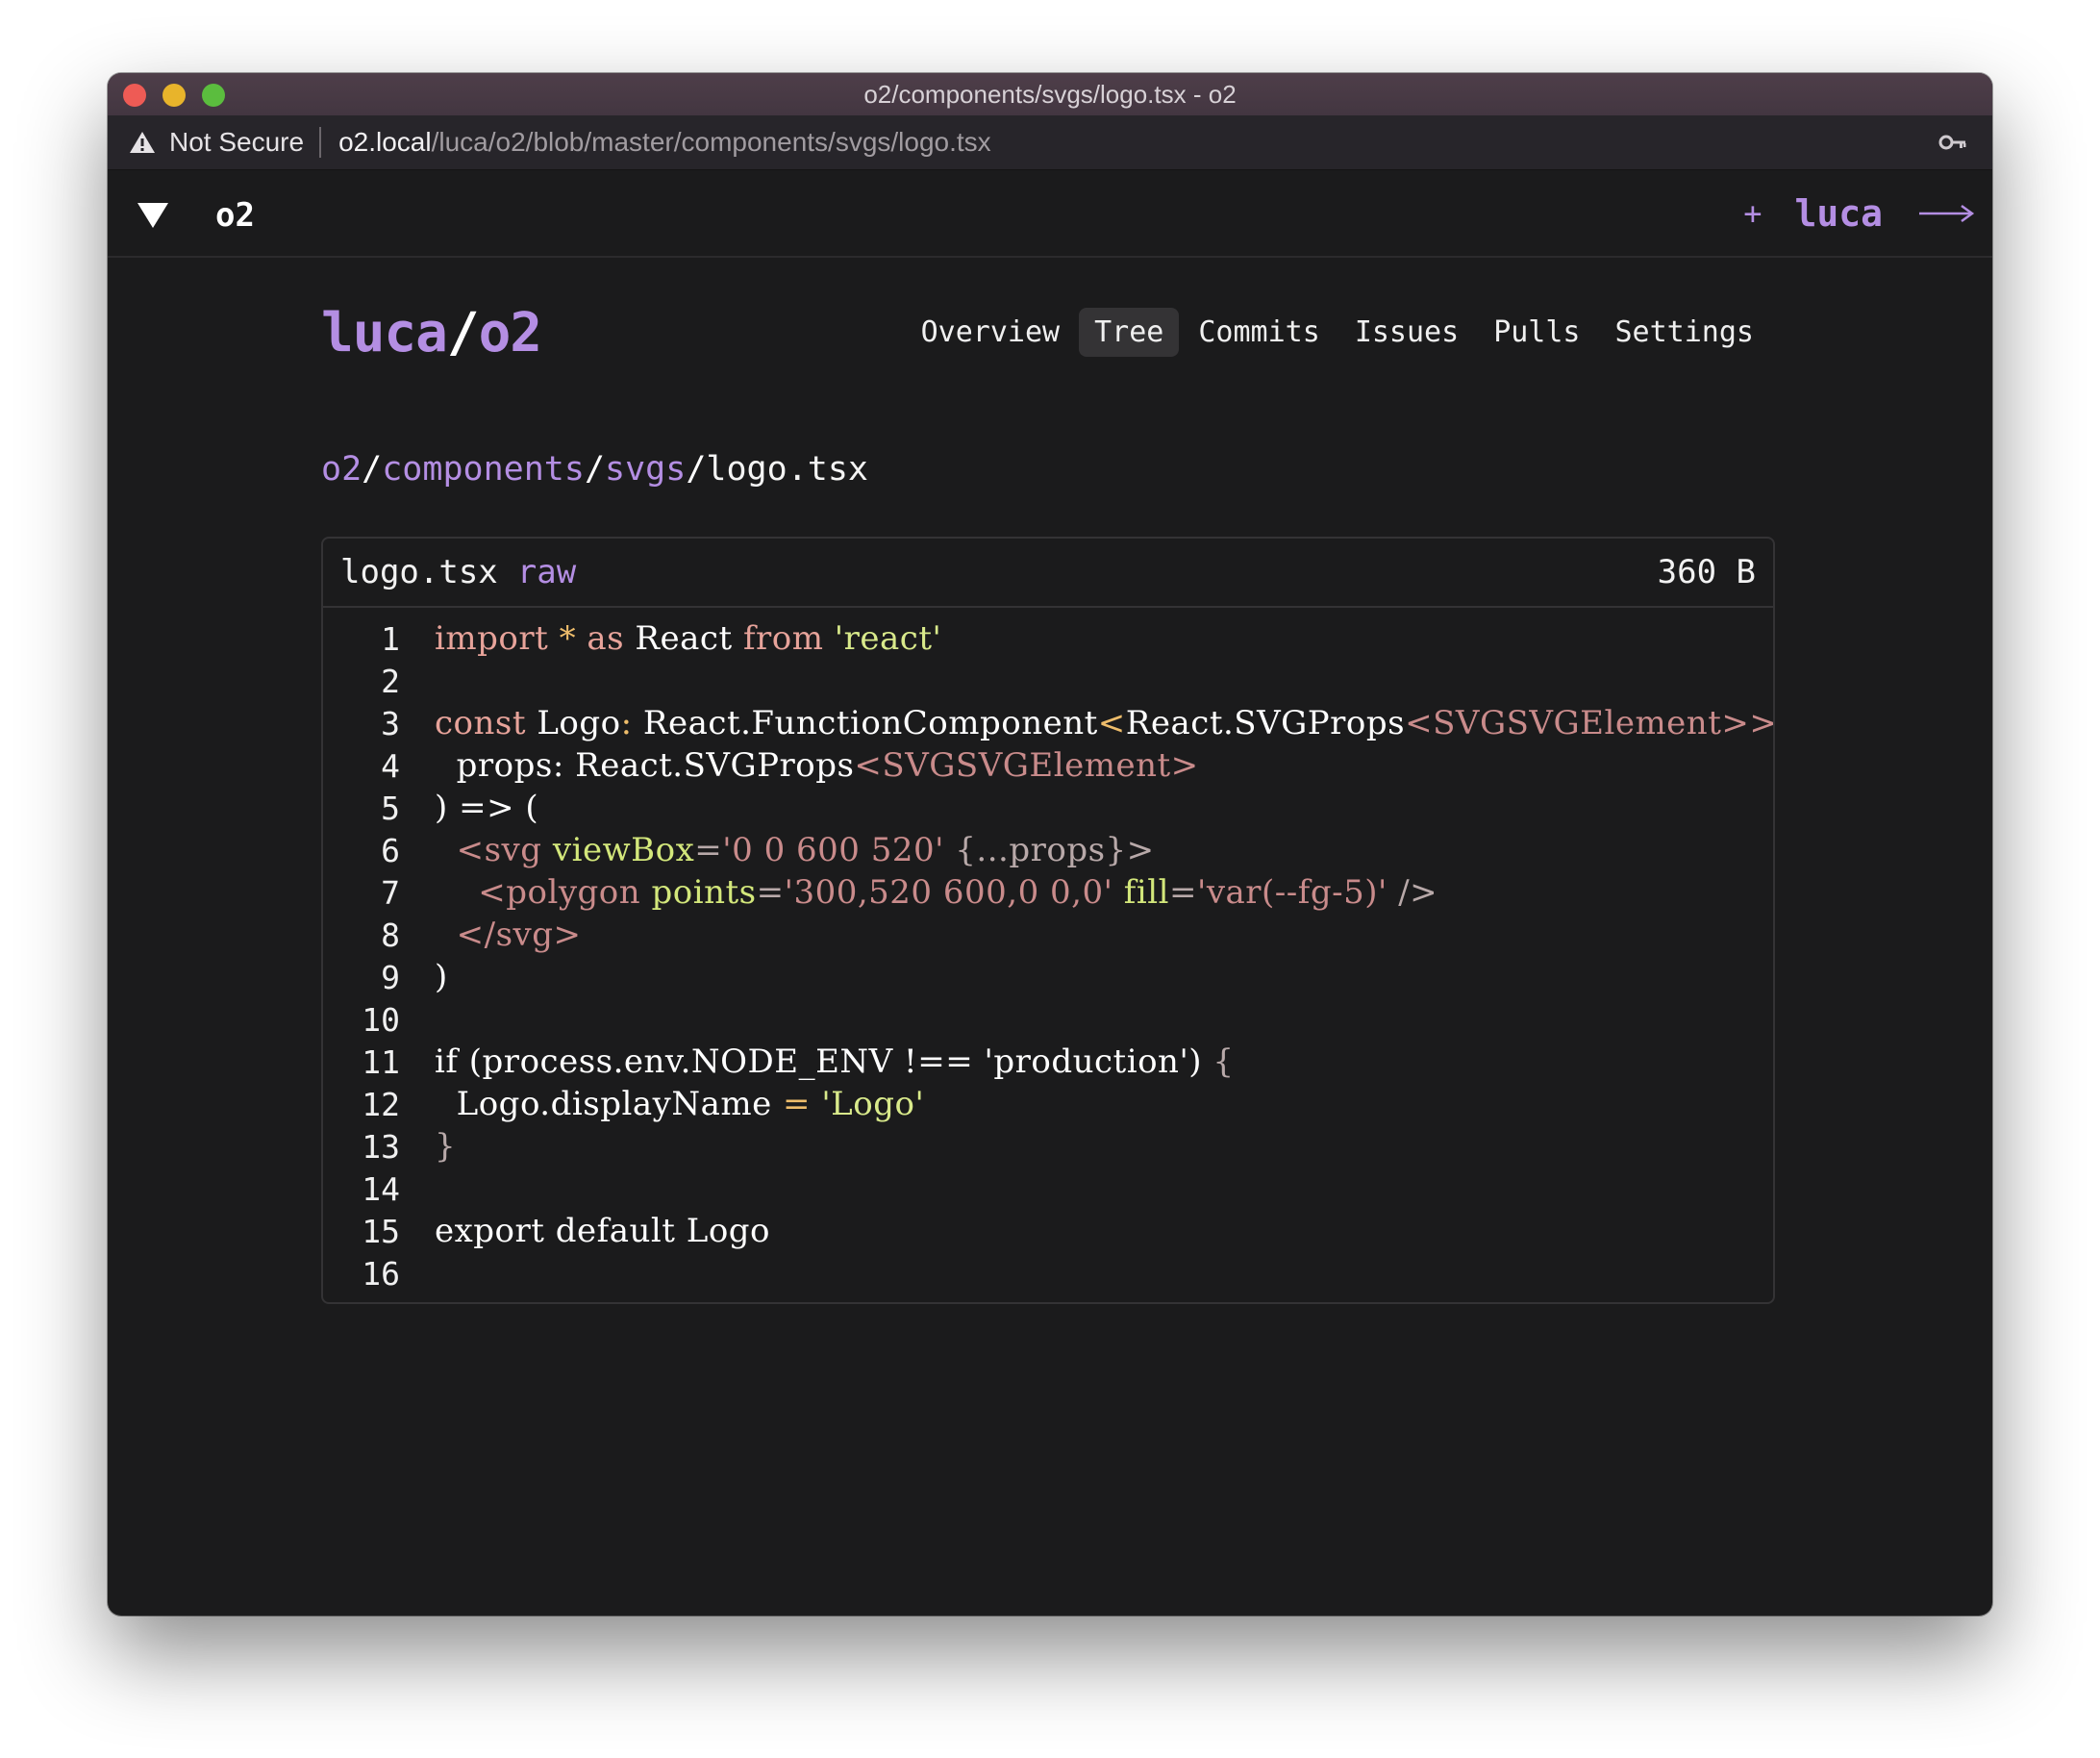 This screenshot has height=1758, width=2100. Describe the element at coordinates (384, 333) in the screenshot. I see `repo-owner-link: luca` at that location.